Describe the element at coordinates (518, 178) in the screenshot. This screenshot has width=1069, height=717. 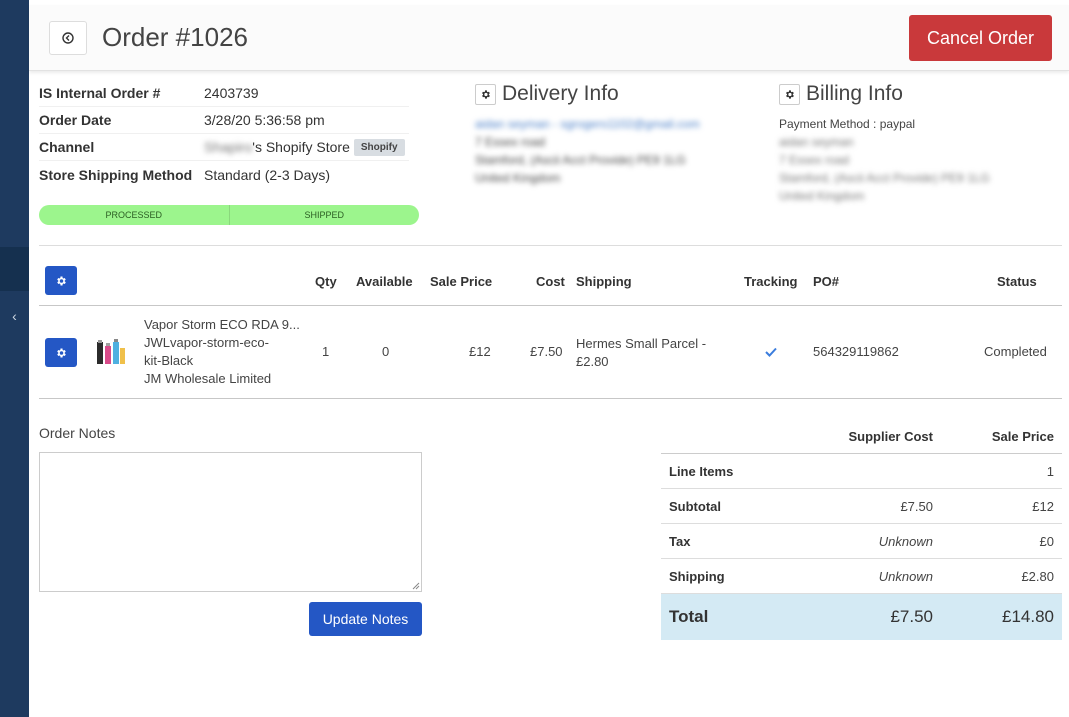
I see `delivery-address-line: United Kingdom` at that location.